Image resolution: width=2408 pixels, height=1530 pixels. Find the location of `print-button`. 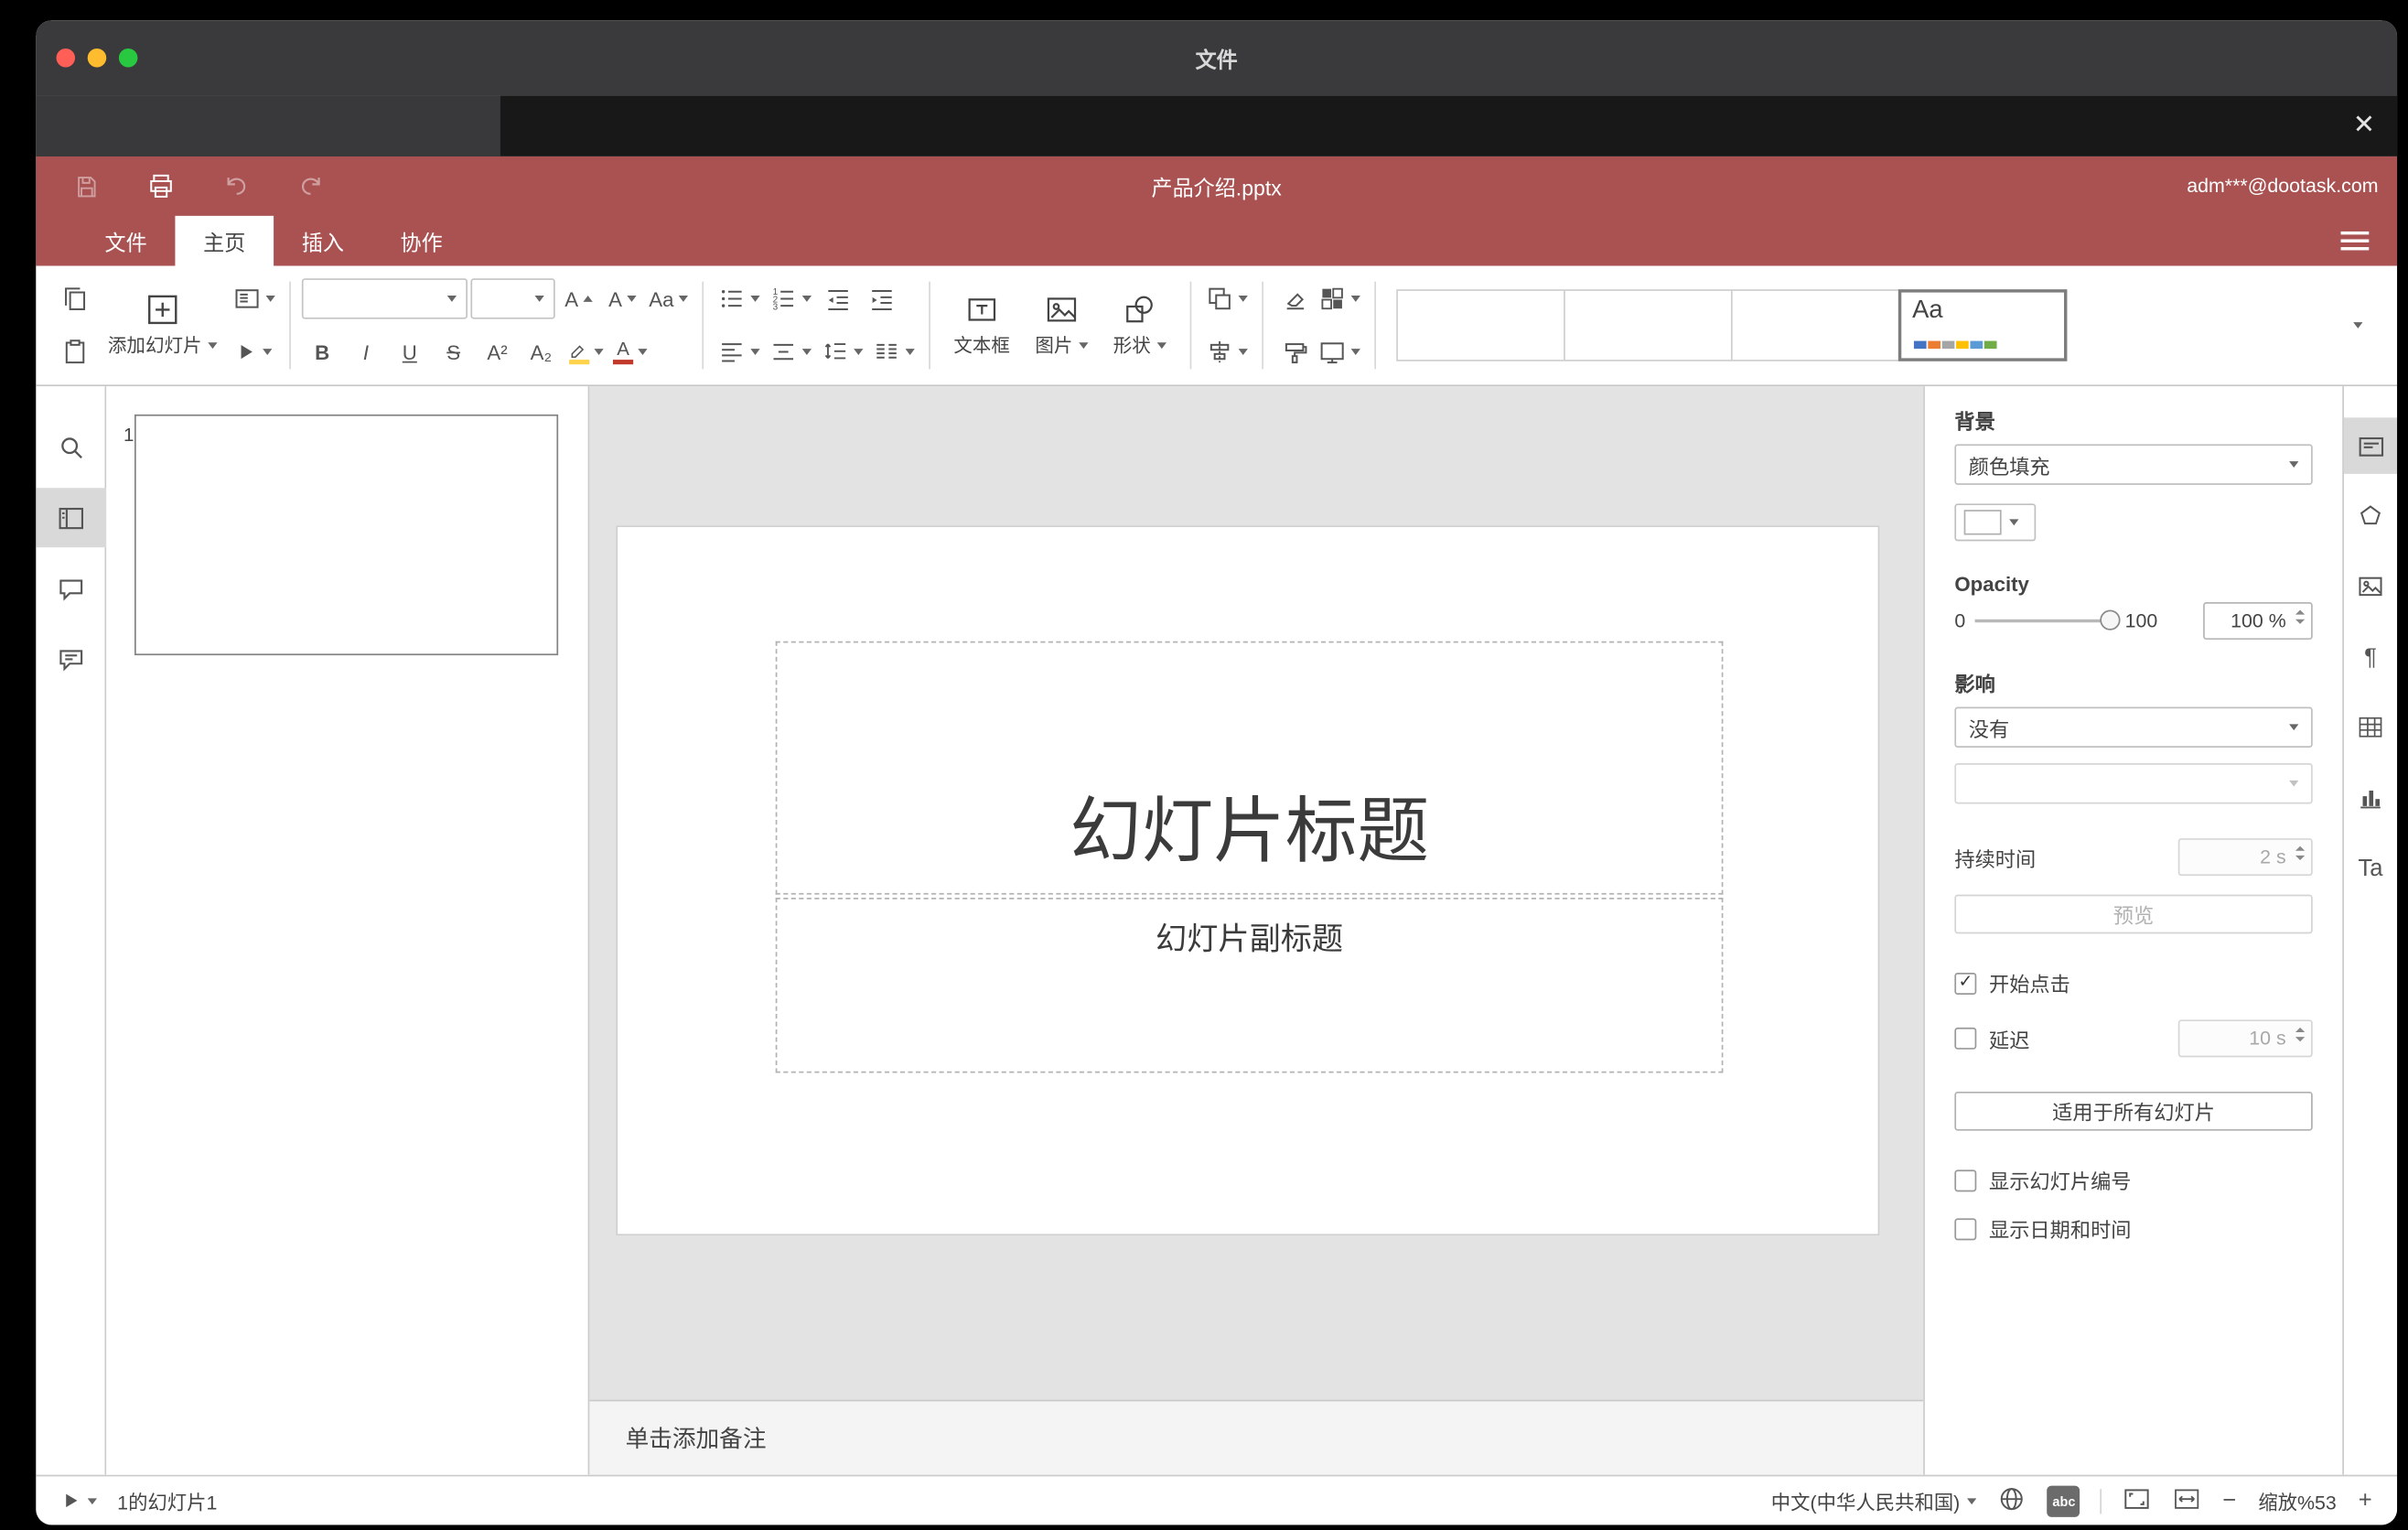

print-button is located at coordinates (161, 186).